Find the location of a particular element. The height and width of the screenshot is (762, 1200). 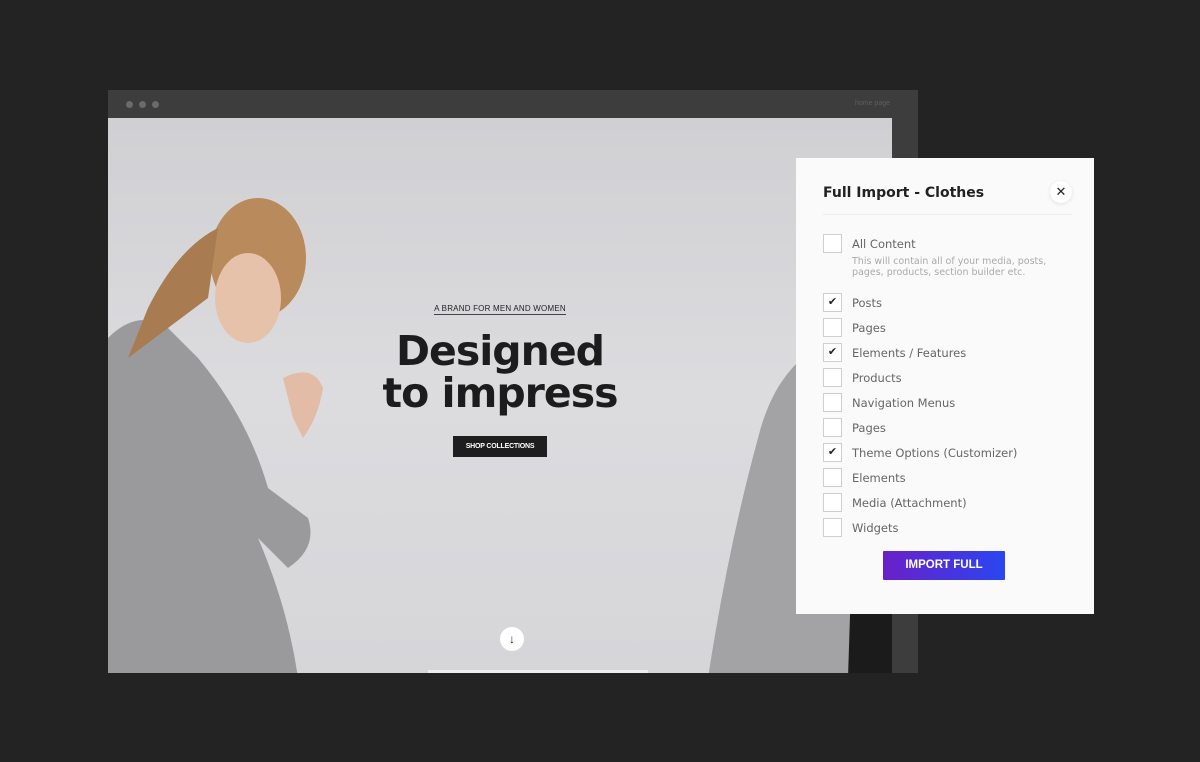

option-item: ✔ Theme Options (Customizer) is located at coordinates (948, 452).